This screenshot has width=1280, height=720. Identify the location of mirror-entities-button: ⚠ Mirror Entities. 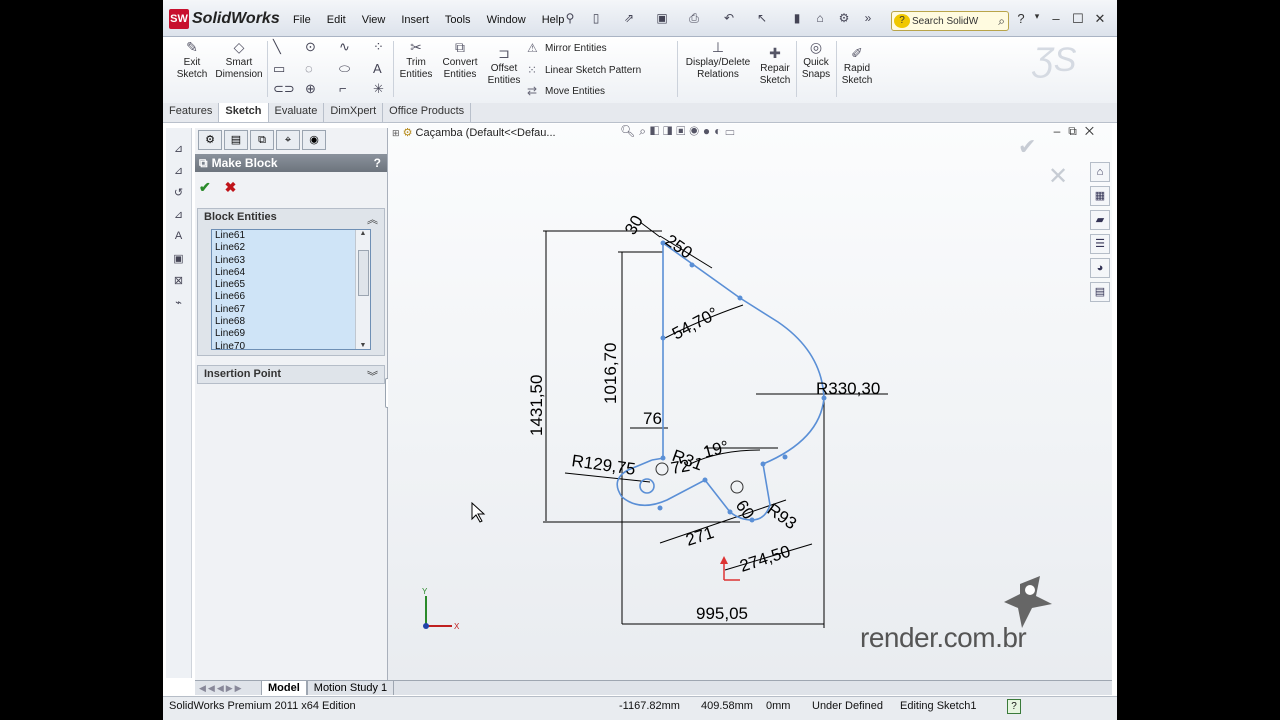
(567, 48).